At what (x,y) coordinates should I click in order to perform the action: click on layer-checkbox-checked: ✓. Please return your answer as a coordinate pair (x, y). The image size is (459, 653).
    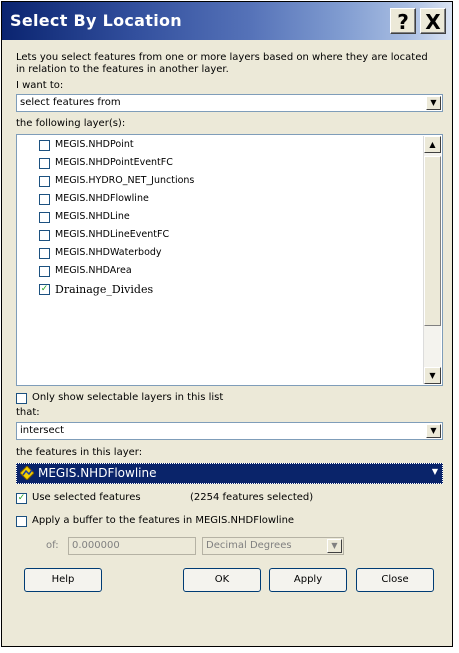
    Looking at the image, I should click on (44, 289).